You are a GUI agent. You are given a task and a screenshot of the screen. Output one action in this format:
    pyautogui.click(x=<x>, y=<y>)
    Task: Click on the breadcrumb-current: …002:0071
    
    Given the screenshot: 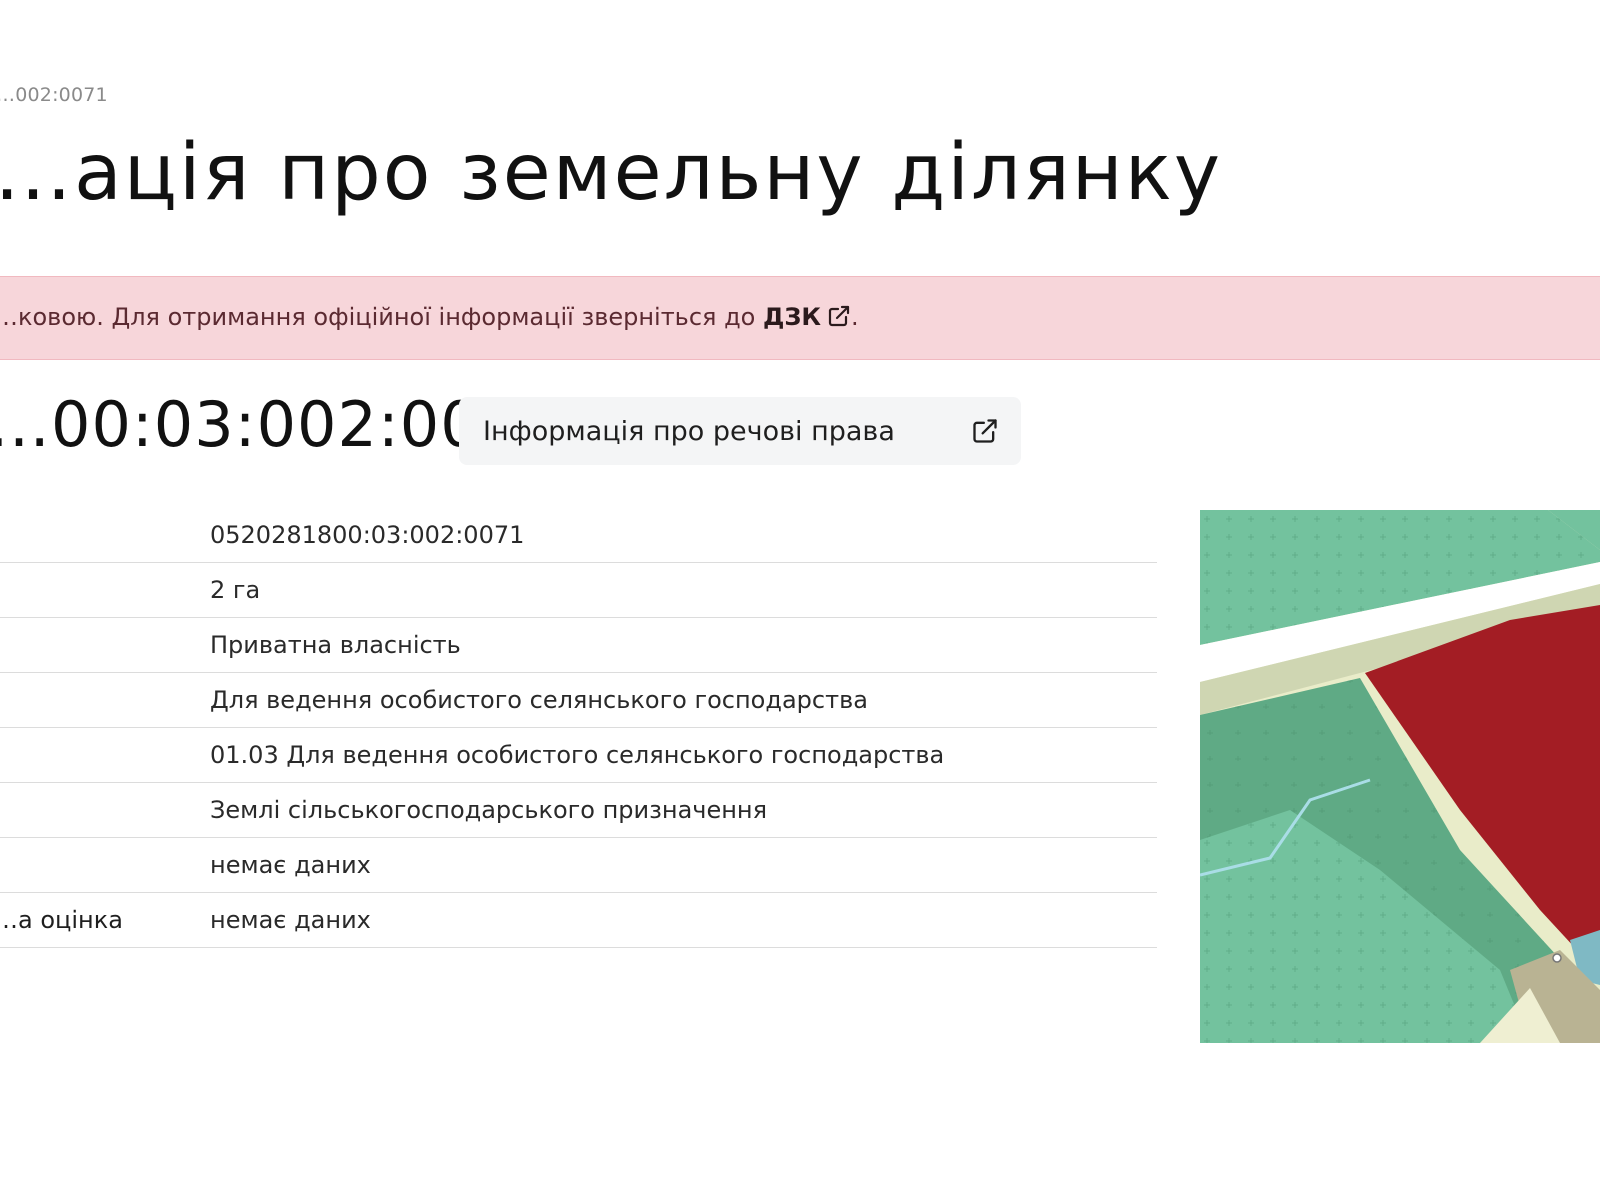 What is the action you would take?
    pyautogui.click(x=54, y=95)
    